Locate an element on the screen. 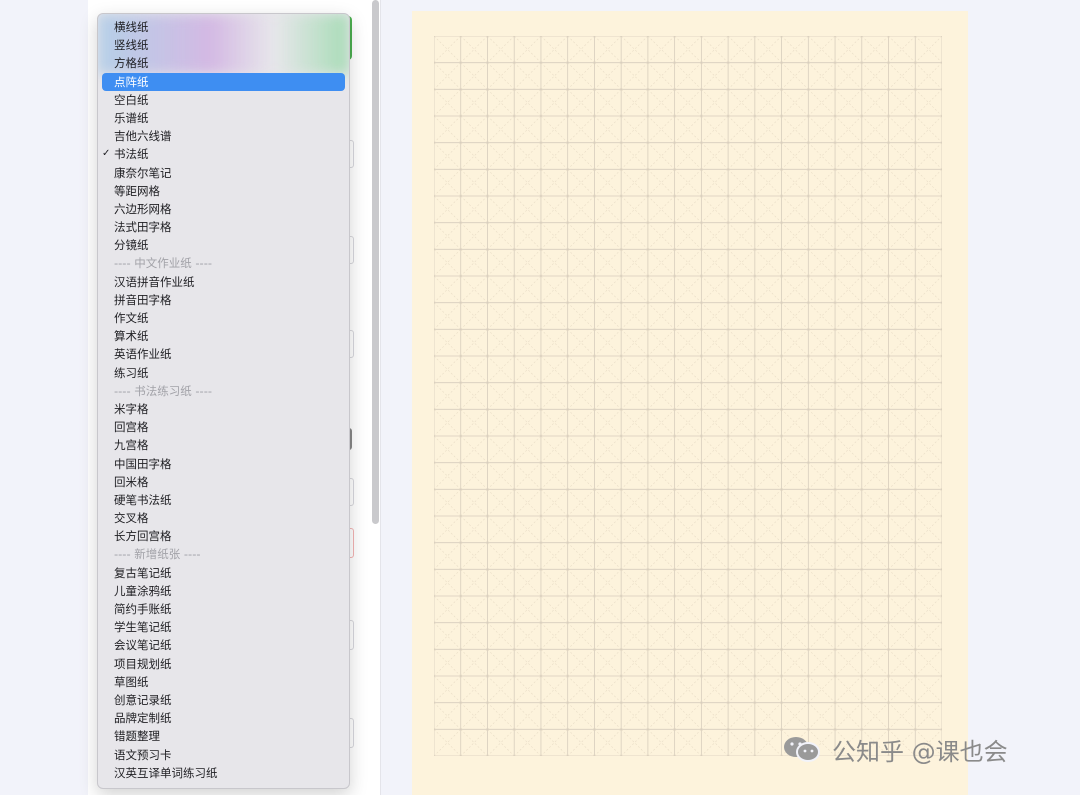  paper-type-option: 英语作业纸 is located at coordinates (223, 354).